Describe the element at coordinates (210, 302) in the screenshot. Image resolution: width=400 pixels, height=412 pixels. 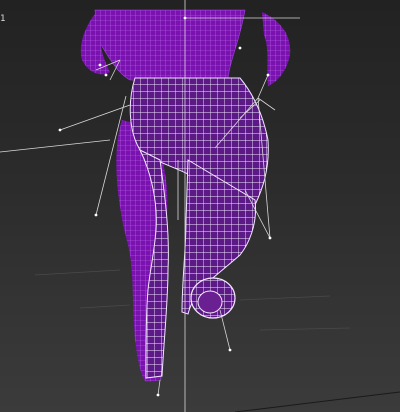
I see `foot-opening` at that location.